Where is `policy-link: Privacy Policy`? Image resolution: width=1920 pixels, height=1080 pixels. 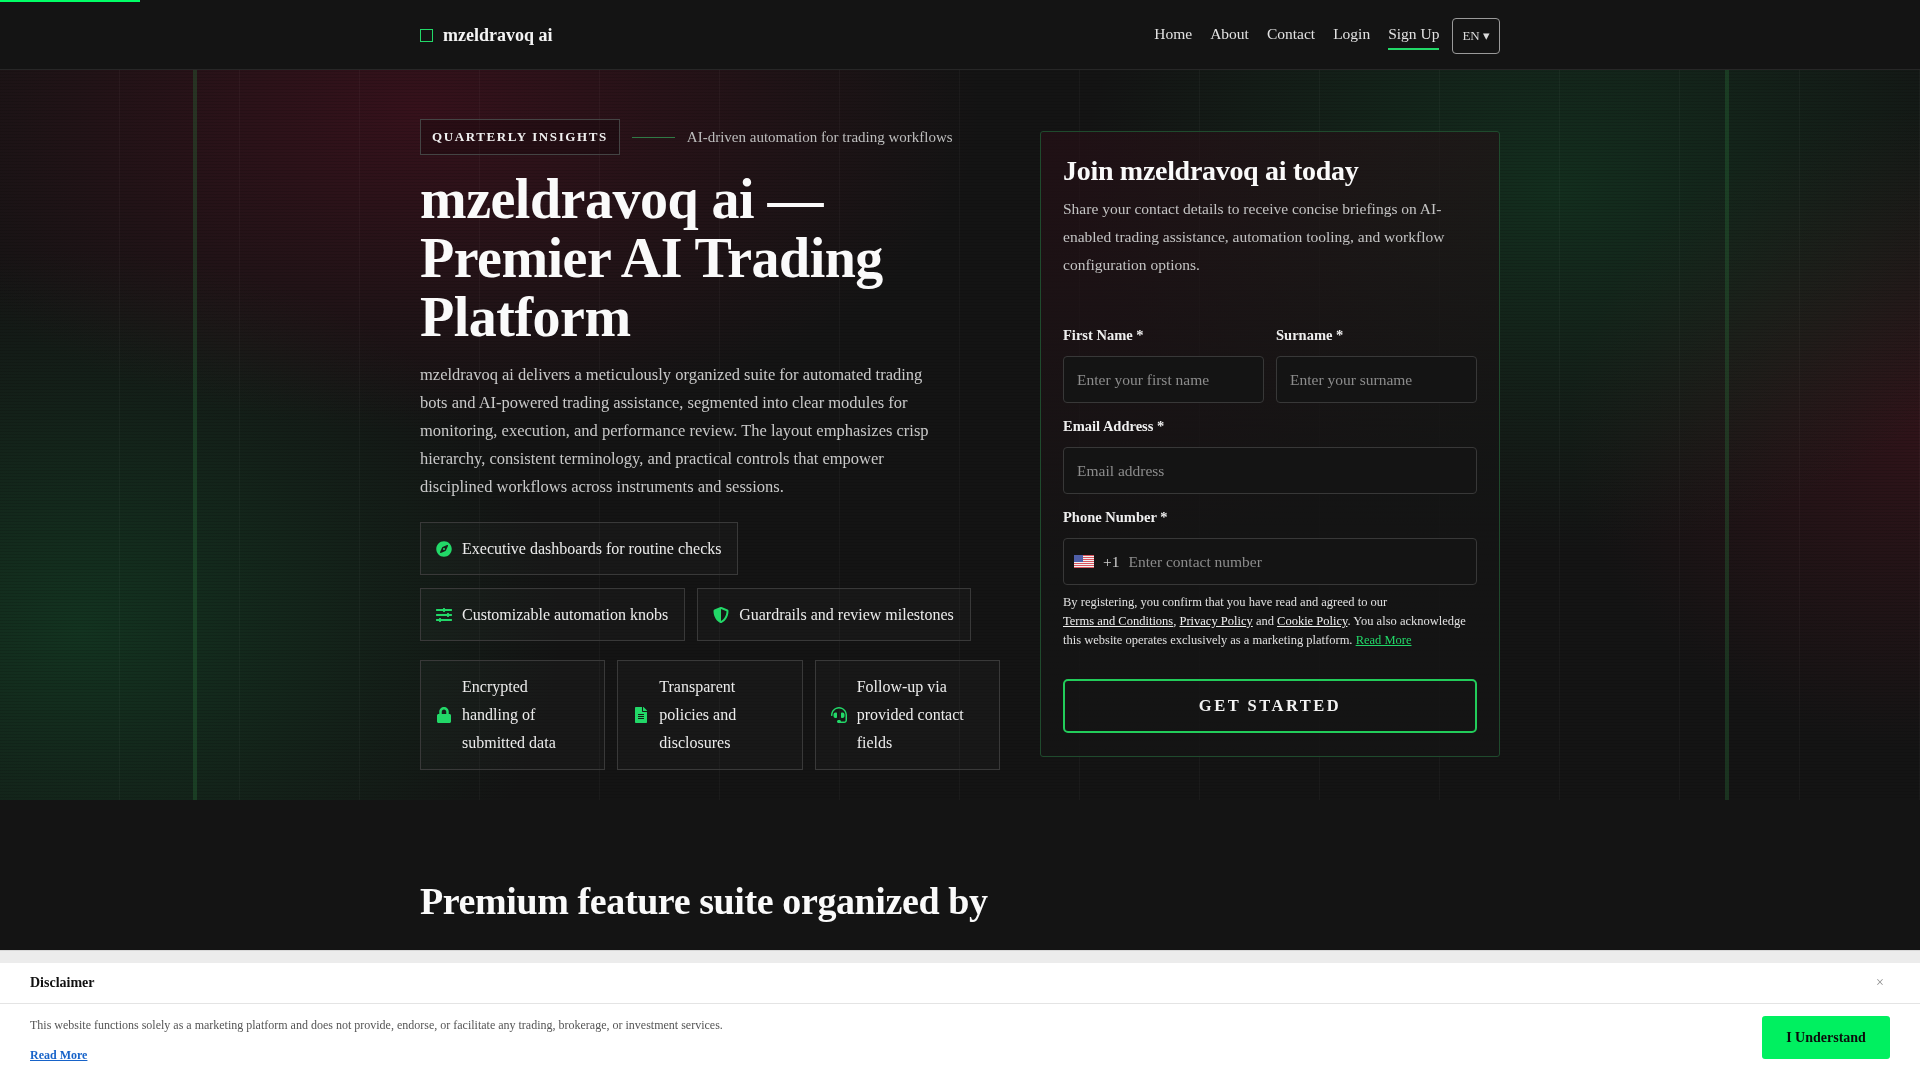 policy-link: Privacy Policy is located at coordinates (1216, 621).